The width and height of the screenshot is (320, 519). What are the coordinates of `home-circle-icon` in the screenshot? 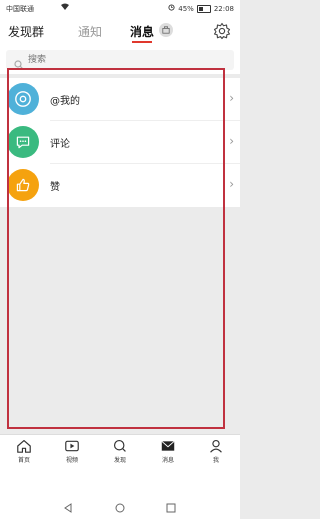 It's located at (120, 508).